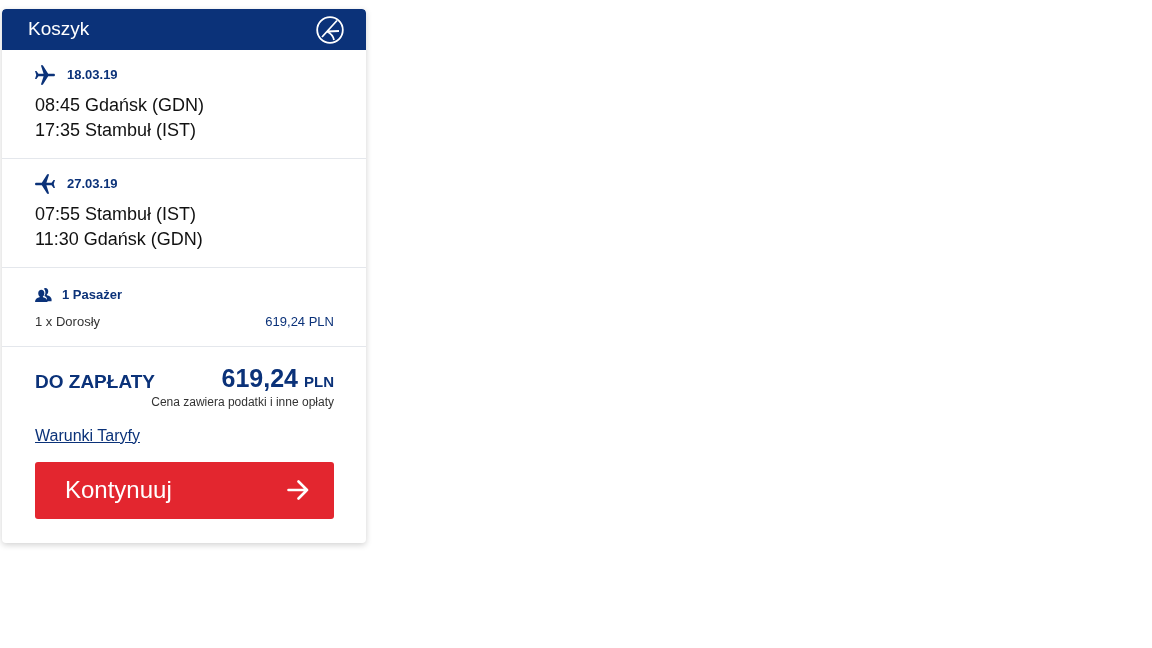  I want to click on arrival-text: 11:30 Gdańsk (GDN), so click(119, 239).